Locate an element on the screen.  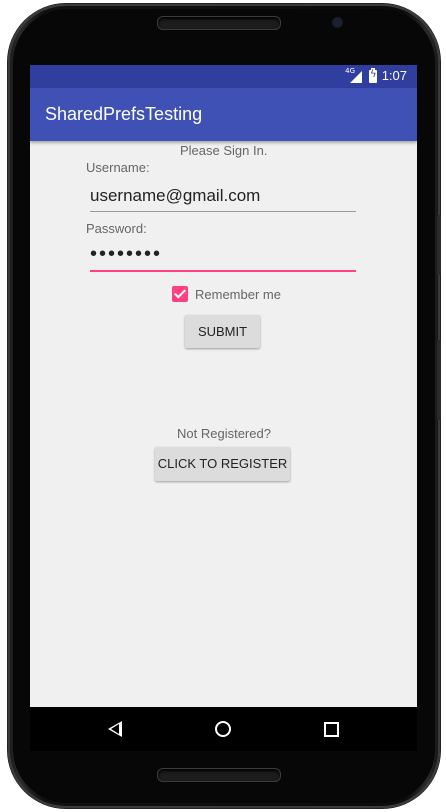
username-label: Username: is located at coordinates (118, 167).